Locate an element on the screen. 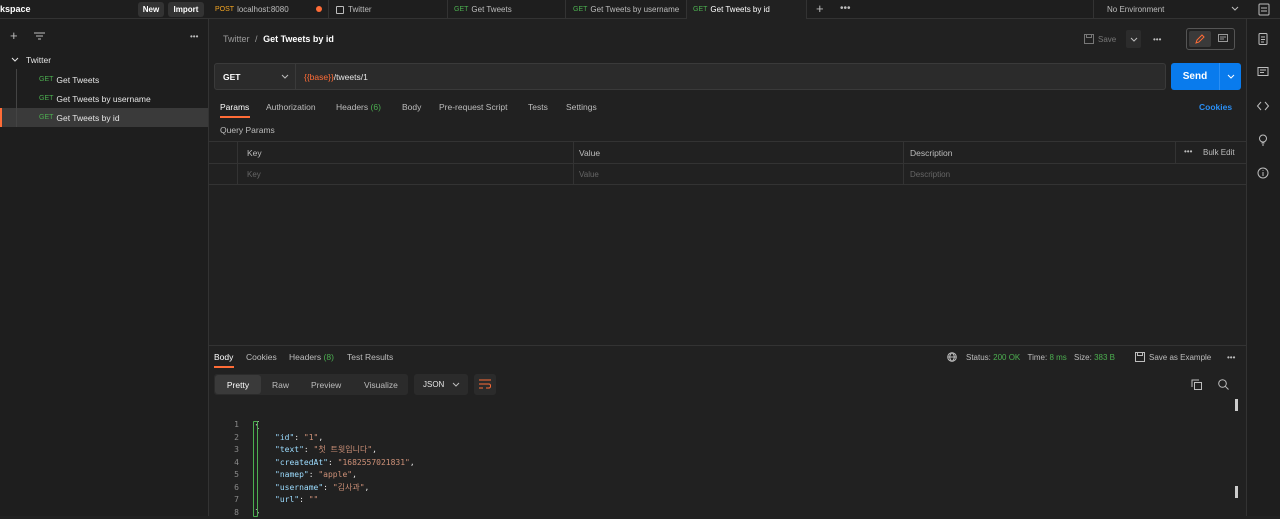  new-button: New is located at coordinates (151, 9).